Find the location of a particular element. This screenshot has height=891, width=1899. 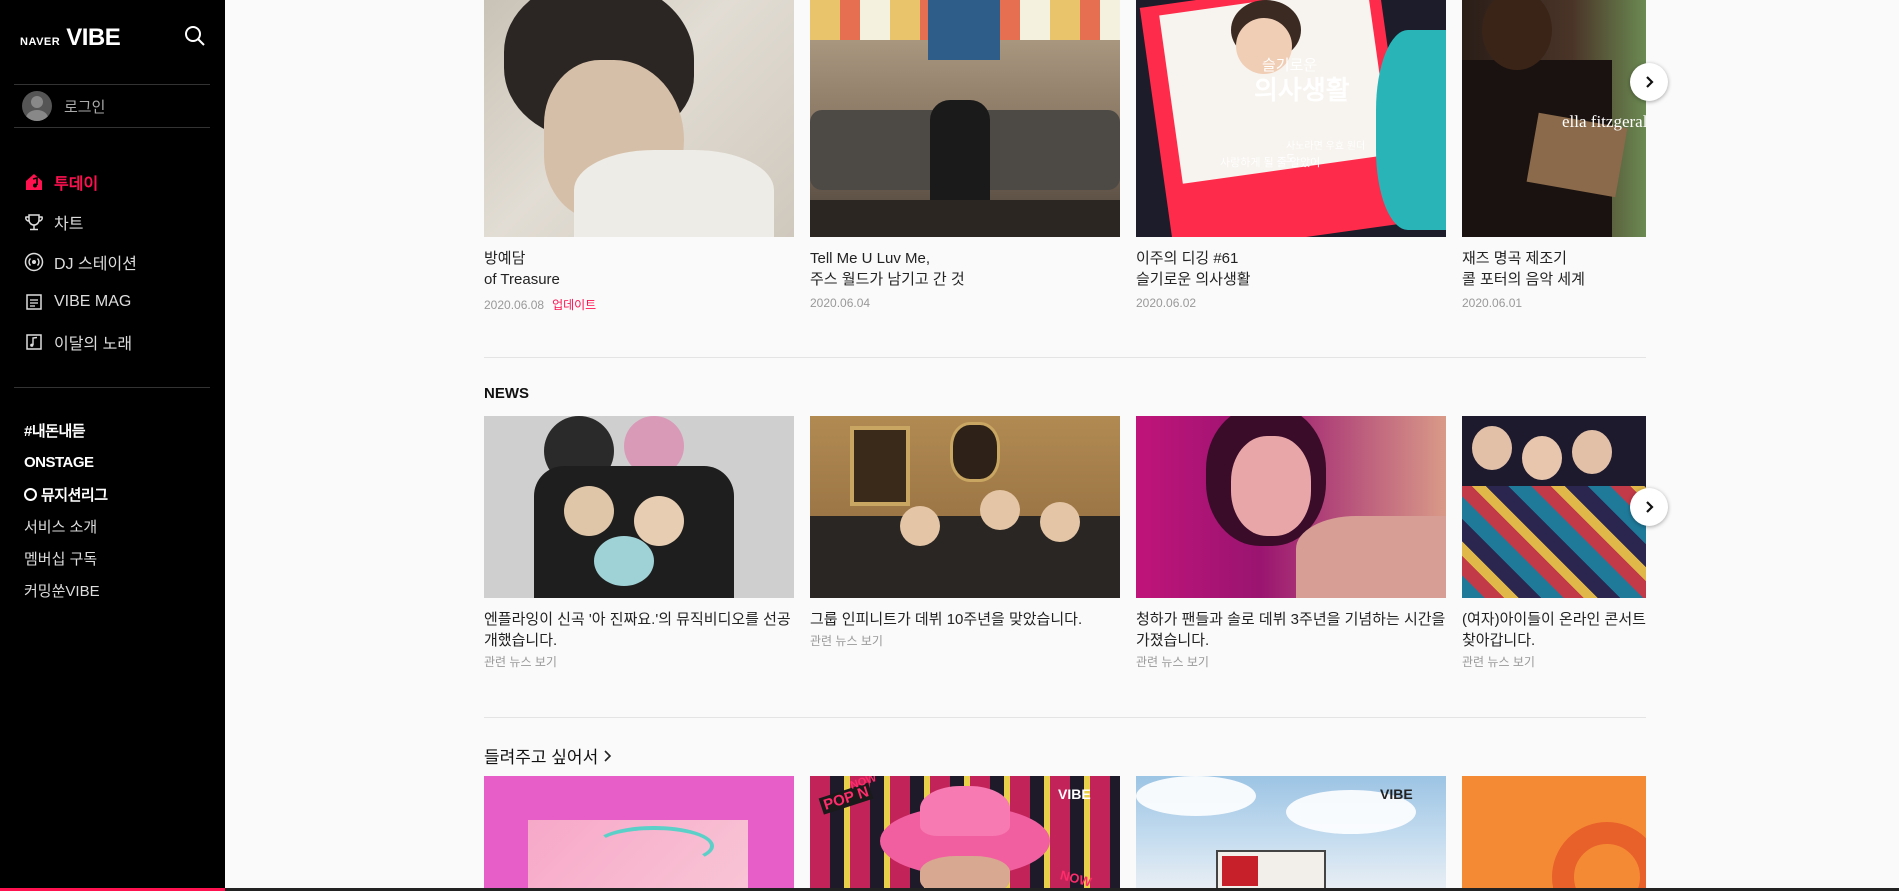

nav-label: 이달의 노래 is located at coordinates (93, 344).